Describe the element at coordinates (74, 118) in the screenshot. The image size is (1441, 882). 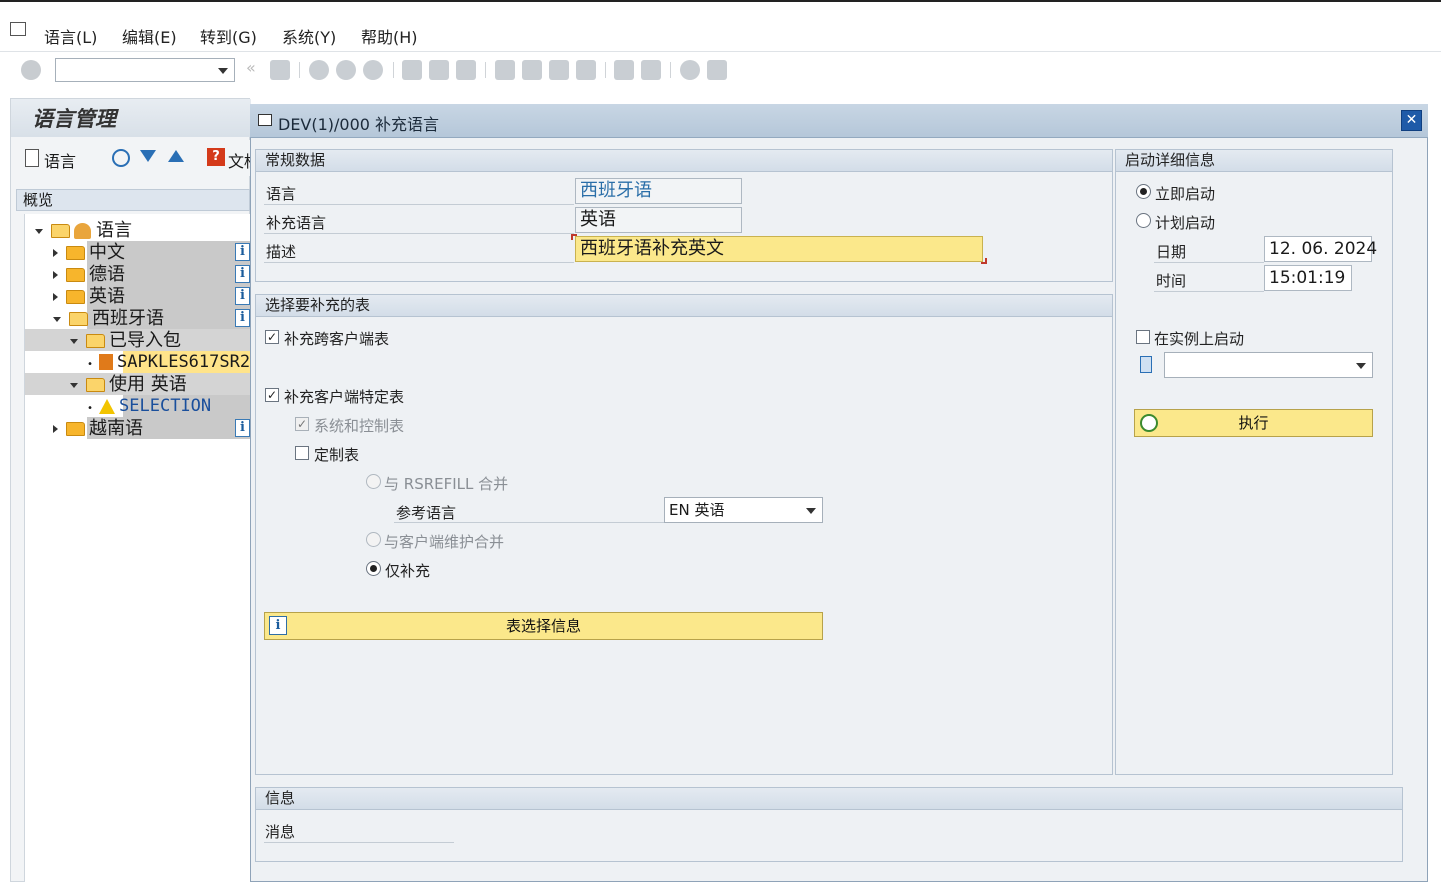
I see `page-title: 语言管理` at that location.